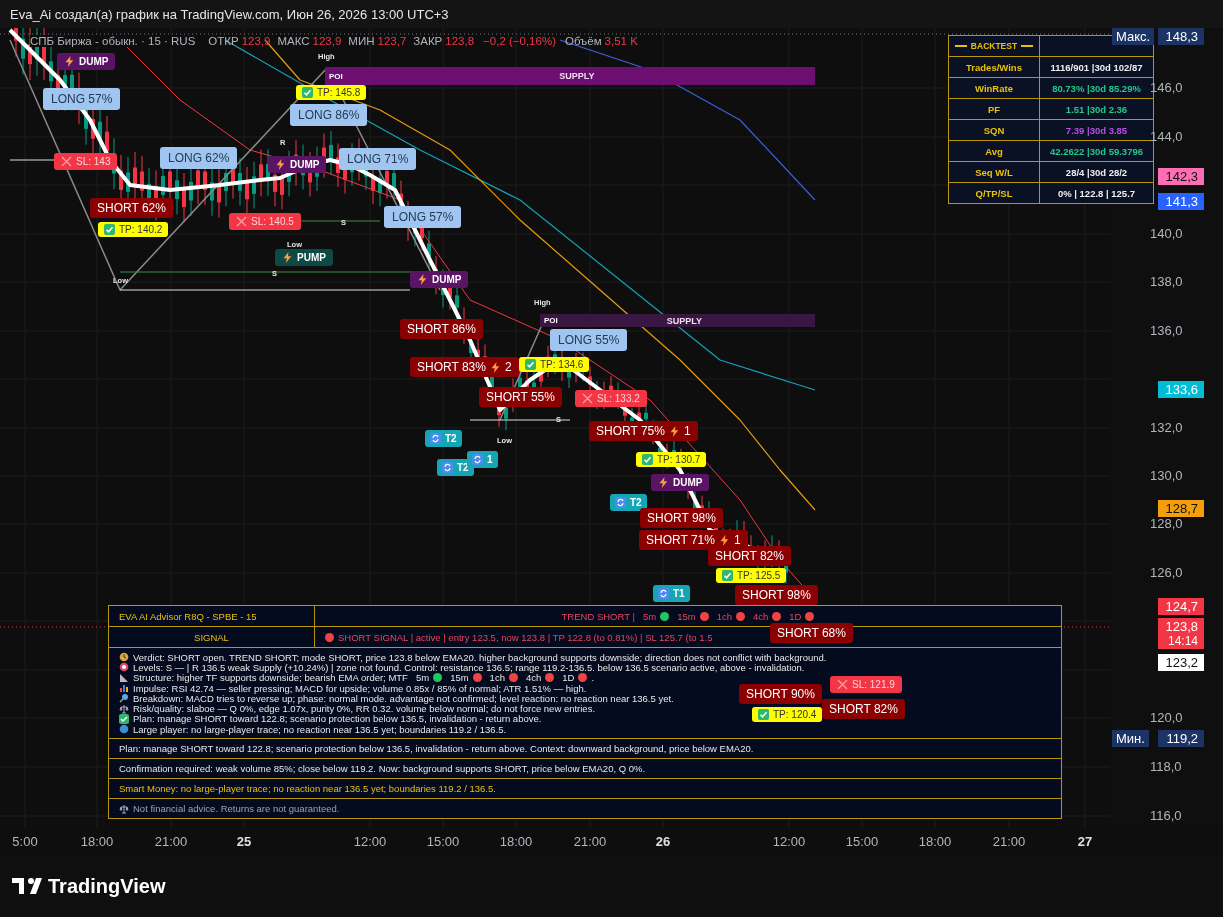 The image size is (1223, 917). What do you see at coordinates (679, 459) in the screenshot?
I see `label-text: TP: 130.7` at bounding box center [679, 459].